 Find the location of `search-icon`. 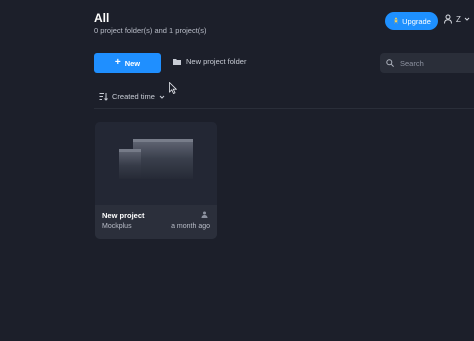

search-icon is located at coordinates (390, 63).